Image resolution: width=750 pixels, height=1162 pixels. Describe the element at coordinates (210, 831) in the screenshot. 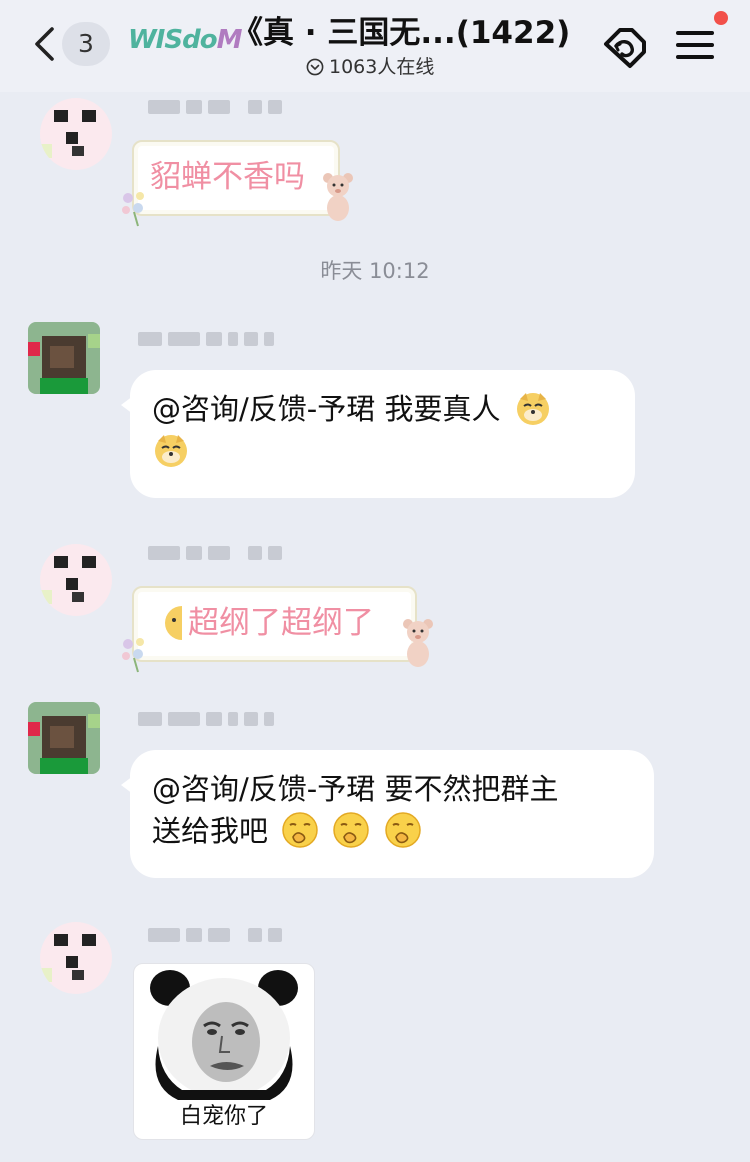

I see `message-text-line-2: 送给我吧` at that location.